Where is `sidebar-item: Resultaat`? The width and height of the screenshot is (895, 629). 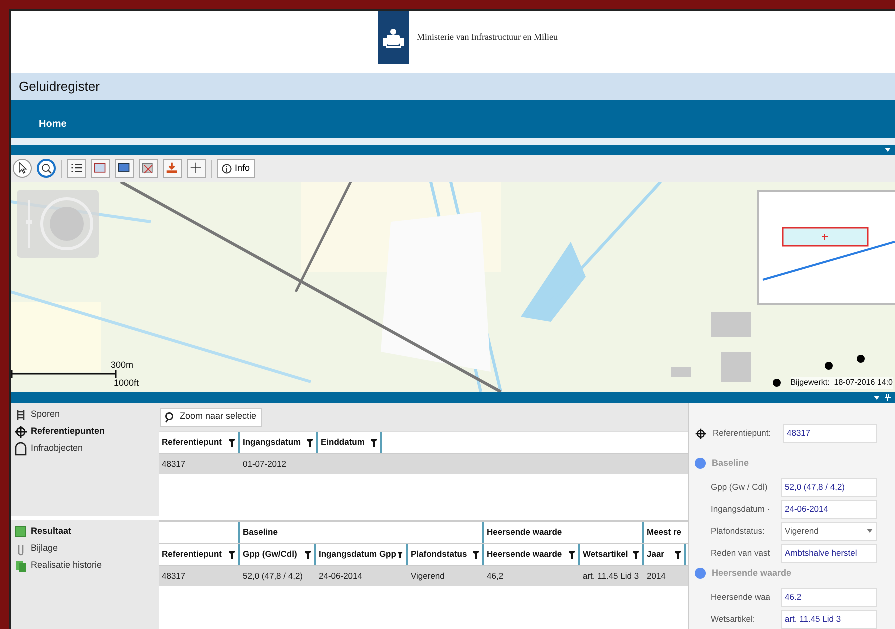 sidebar-item: Resultaat is located at coordinates (87, 531).